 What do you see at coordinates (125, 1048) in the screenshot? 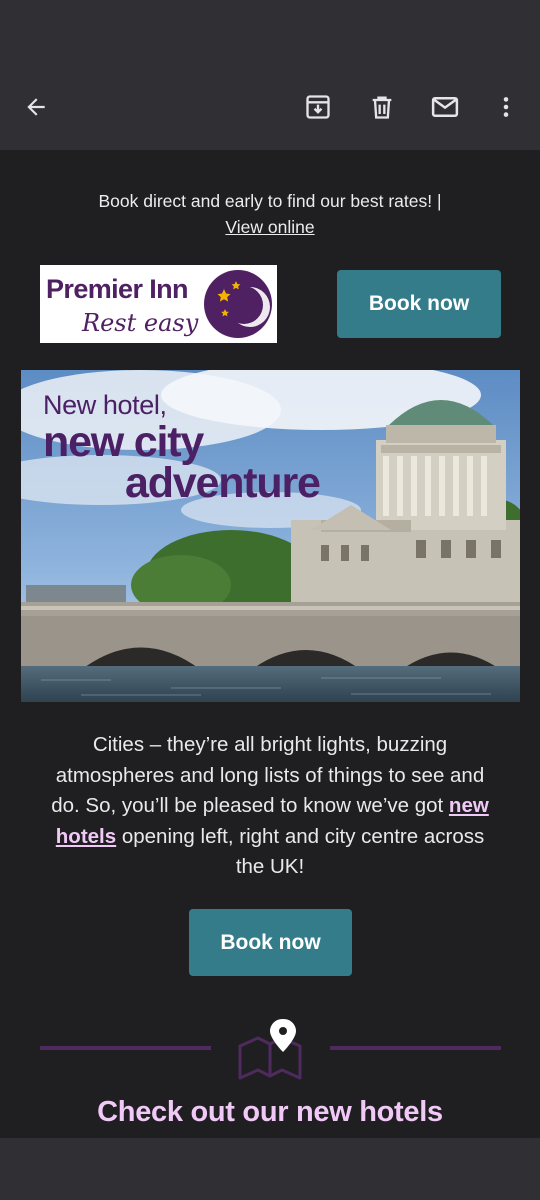
I see `divider-left` at bounding box center [125, 1048].